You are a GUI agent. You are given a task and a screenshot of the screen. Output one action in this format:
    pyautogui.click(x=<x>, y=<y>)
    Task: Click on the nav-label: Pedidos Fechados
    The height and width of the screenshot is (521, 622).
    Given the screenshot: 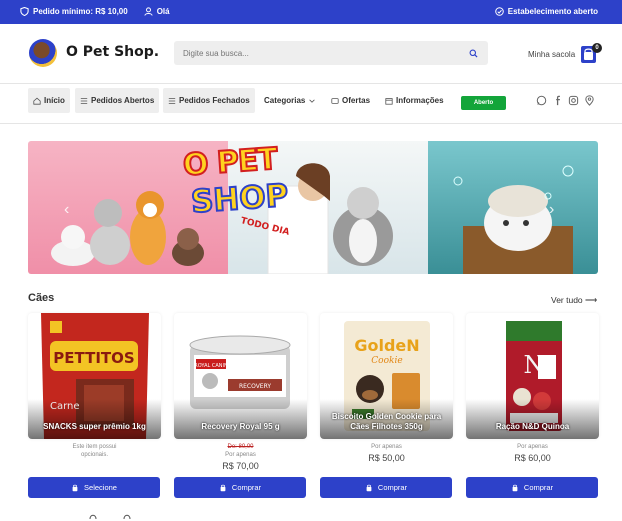 What is the action you would take?
    pyautogui.click(x=214, y=100)
    